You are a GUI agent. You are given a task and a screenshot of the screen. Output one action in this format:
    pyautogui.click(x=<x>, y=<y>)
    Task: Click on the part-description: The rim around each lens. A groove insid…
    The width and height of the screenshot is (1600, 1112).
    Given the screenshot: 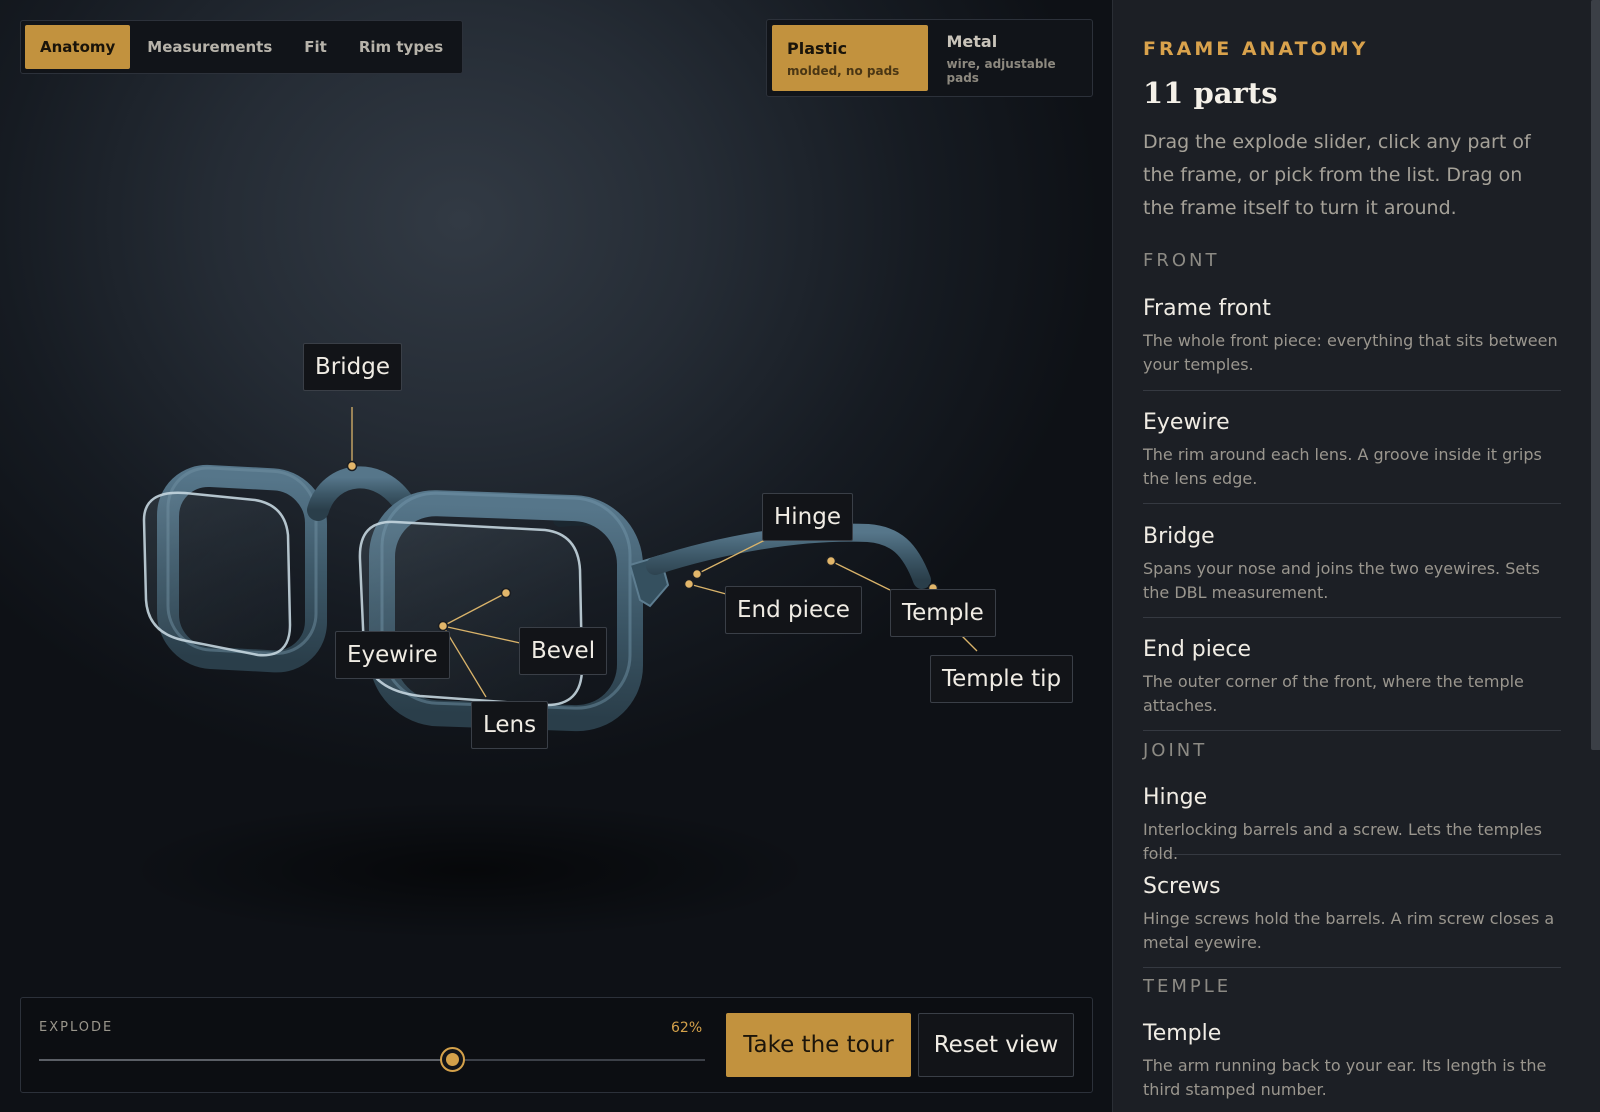 What is the action you would take?
    pyautogui.click(x=1342, y=466)
    